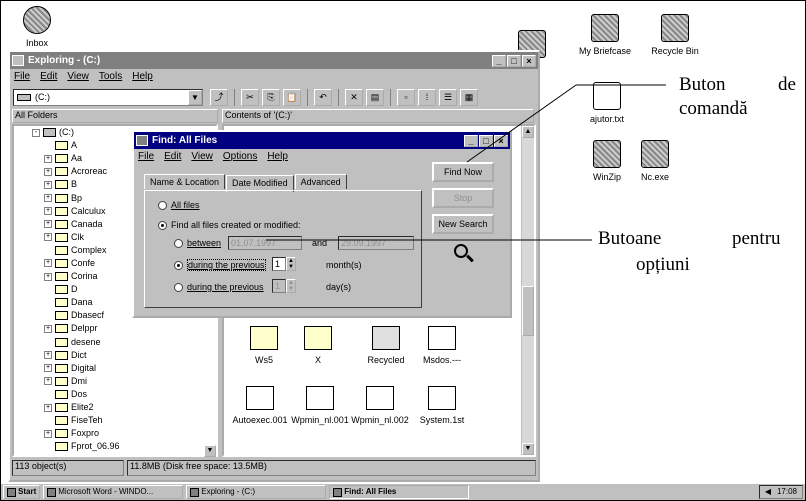  I want to click on explorer-icon, so click(195, 492).